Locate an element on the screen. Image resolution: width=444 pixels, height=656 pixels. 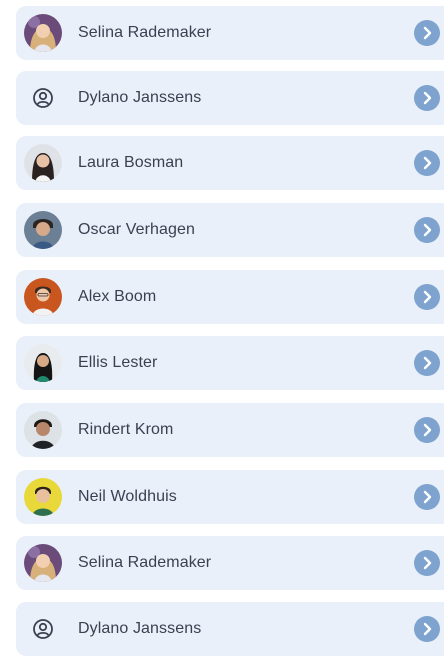
contact-name: Laura Bosman is located at coordinates (131, 162).